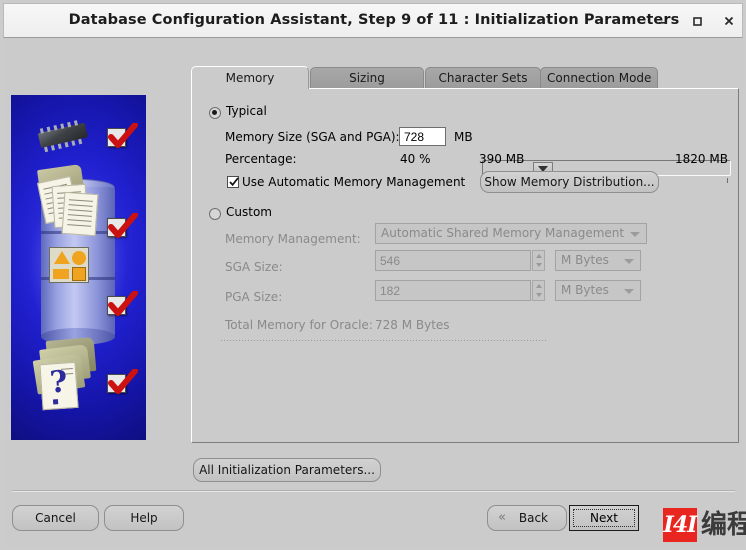  What do you see at coordinates (384, 340) in the screenshot?
I see `custom-section-divider` at bounding box center [384, 340].